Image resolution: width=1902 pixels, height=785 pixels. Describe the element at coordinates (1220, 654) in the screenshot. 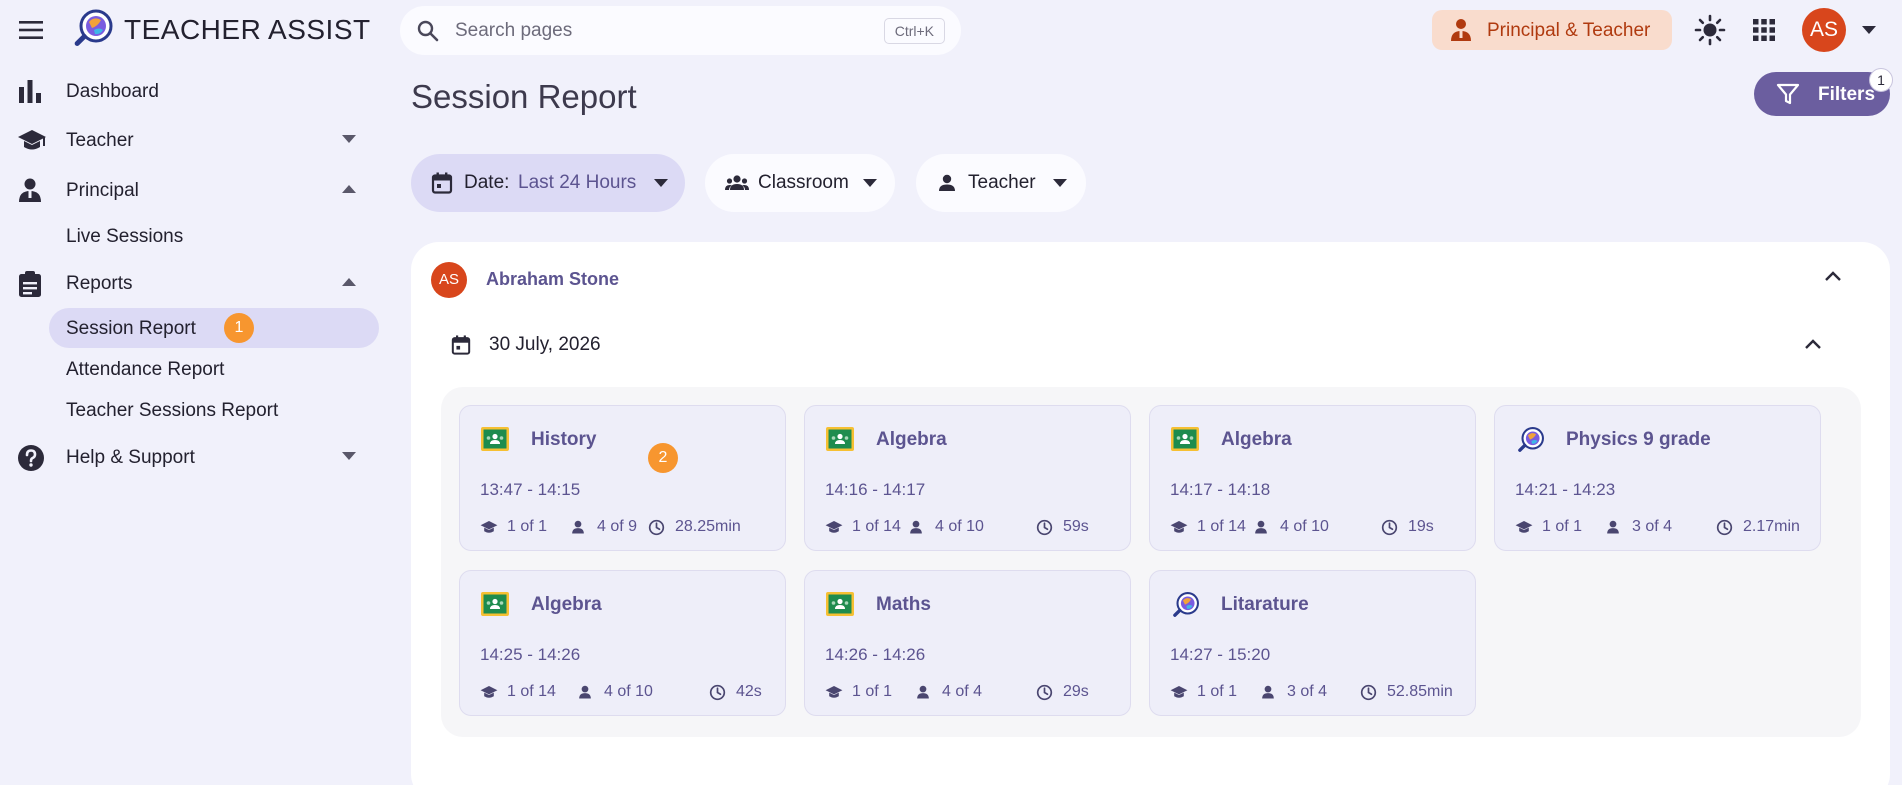

I see `session-time: 14:27 - 15:20` at that location.